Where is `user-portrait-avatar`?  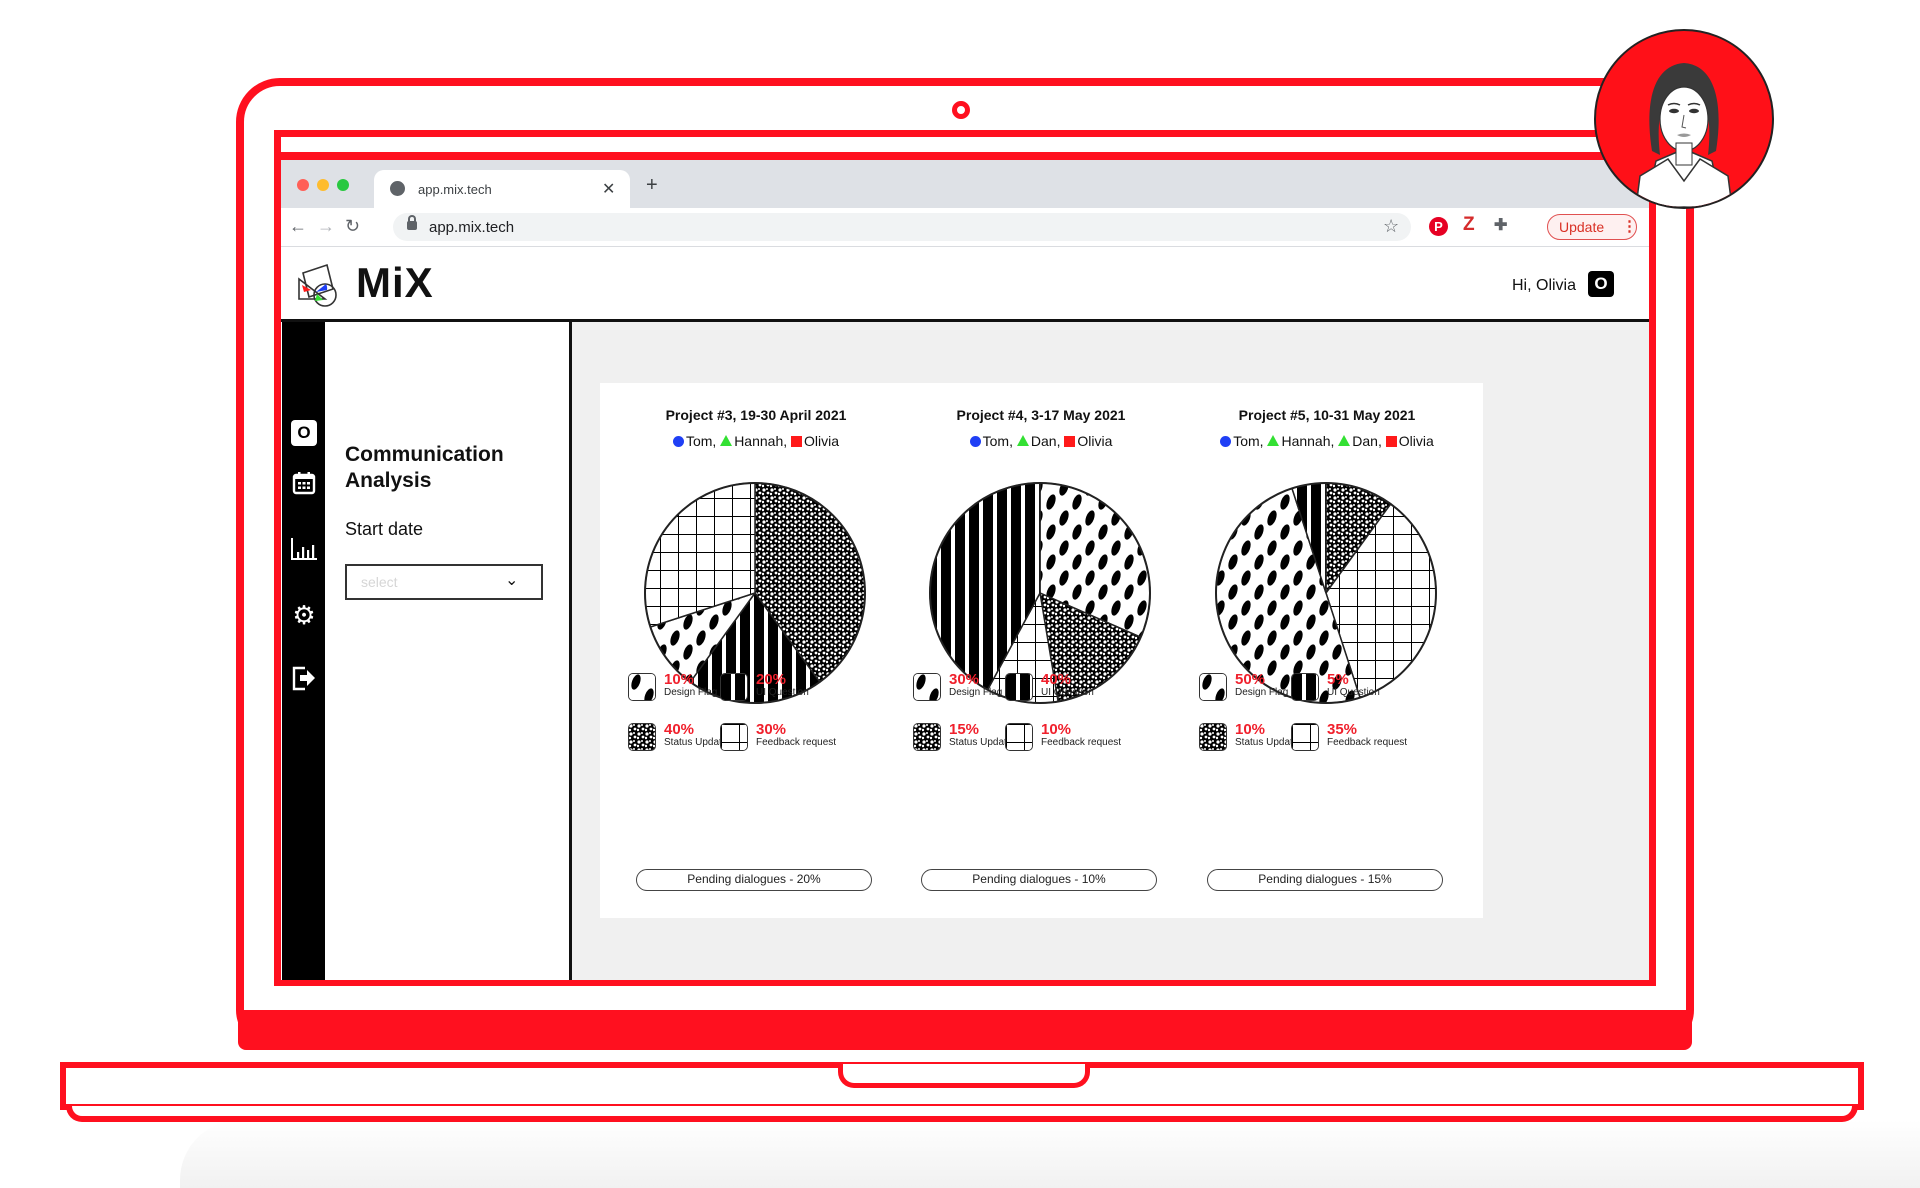 user-portrait-avatar is located at coordinates (1684, 119).